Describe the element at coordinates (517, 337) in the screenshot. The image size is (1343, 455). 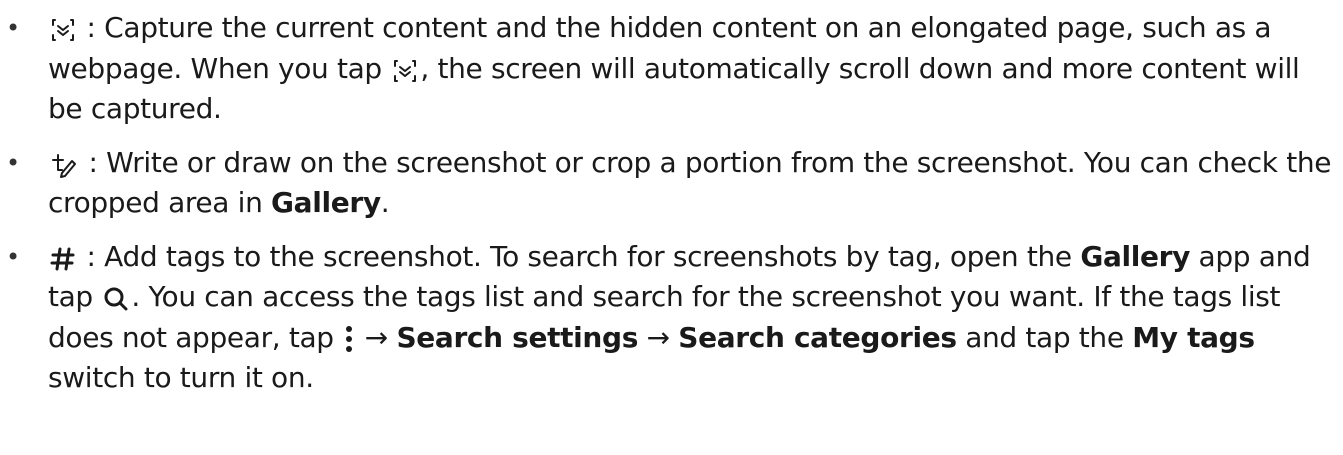
I see `search-settings-label: Search settings` at that location.